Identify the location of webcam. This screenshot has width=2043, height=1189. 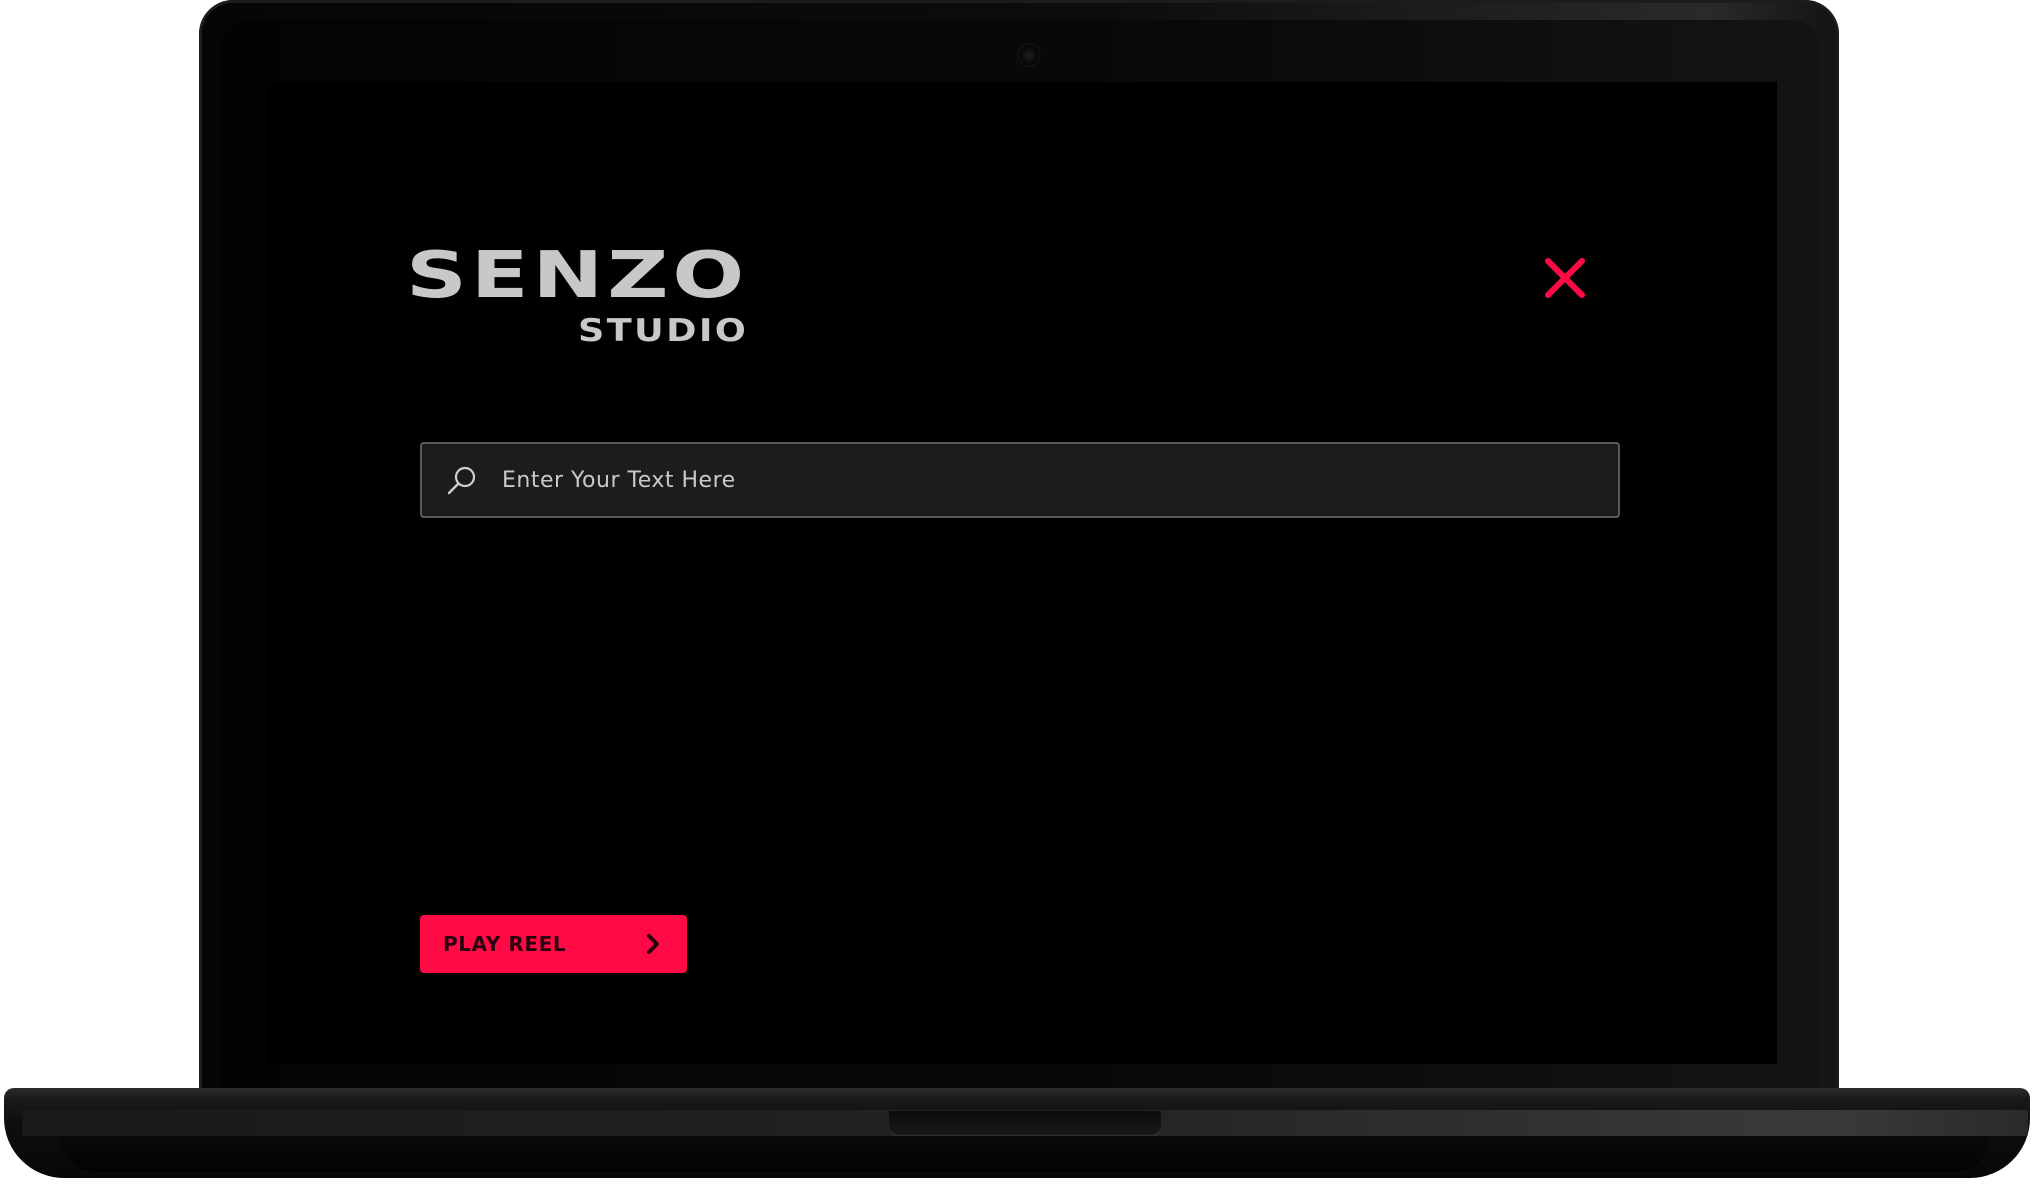
(1029, 55).